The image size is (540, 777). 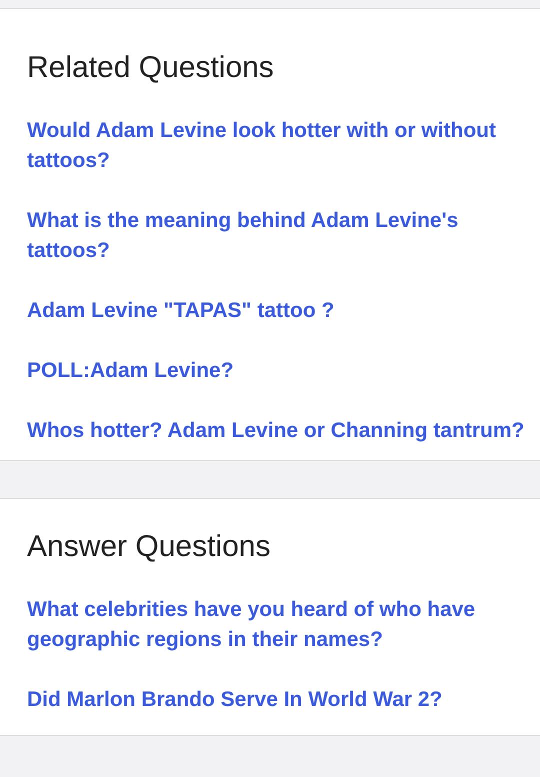 I want to click on section-heading: Related Questions, so click(x=150, y=68).